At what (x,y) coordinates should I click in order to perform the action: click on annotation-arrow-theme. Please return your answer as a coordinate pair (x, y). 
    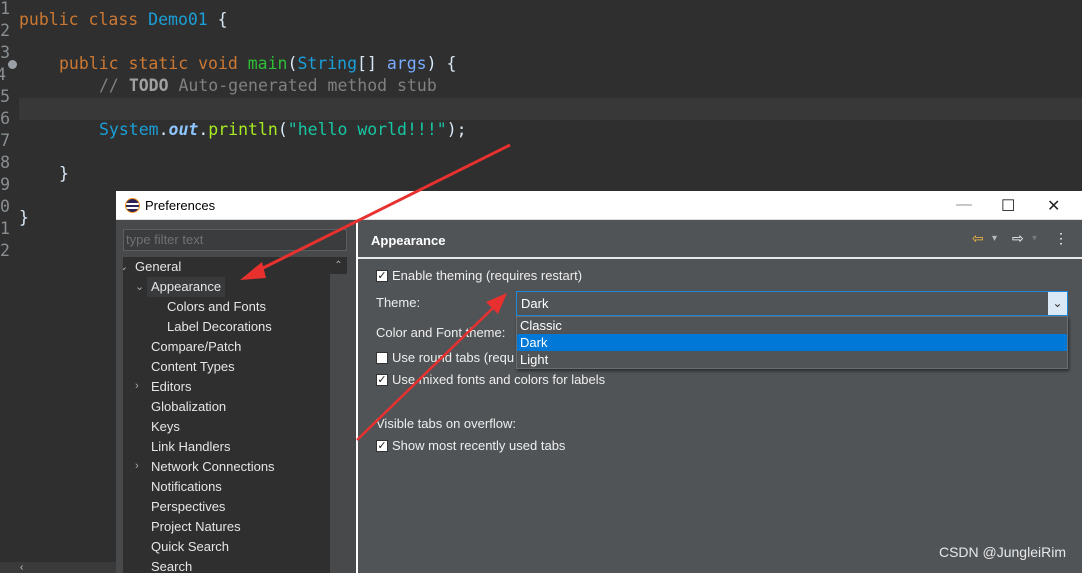
    Looking at the image, I should click on (426, 373).